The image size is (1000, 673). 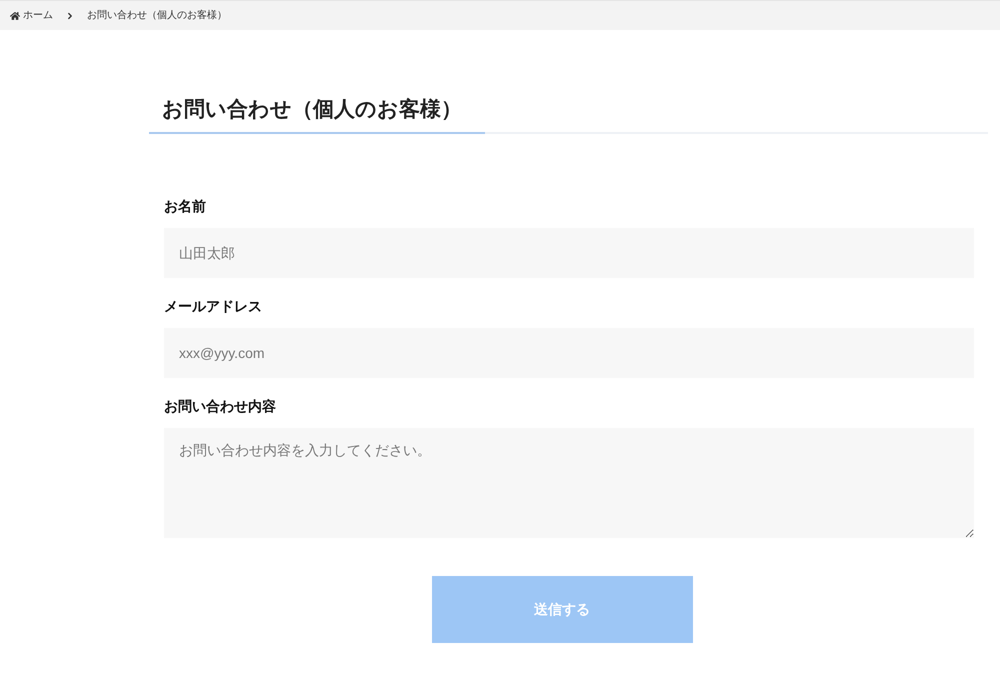 I want to click on field-label: お名前, so click(x=185, y=206).